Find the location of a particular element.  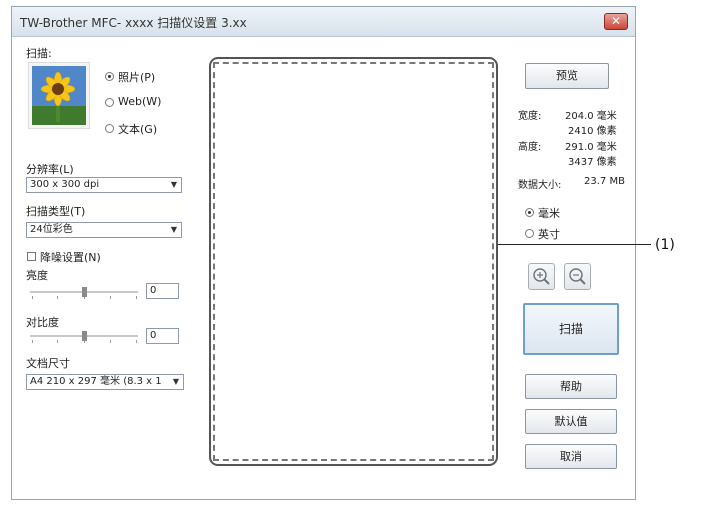

document-size-value: A4 210 x 297 毫米 (8.3 x 1 is located at coordinates (96, 381).